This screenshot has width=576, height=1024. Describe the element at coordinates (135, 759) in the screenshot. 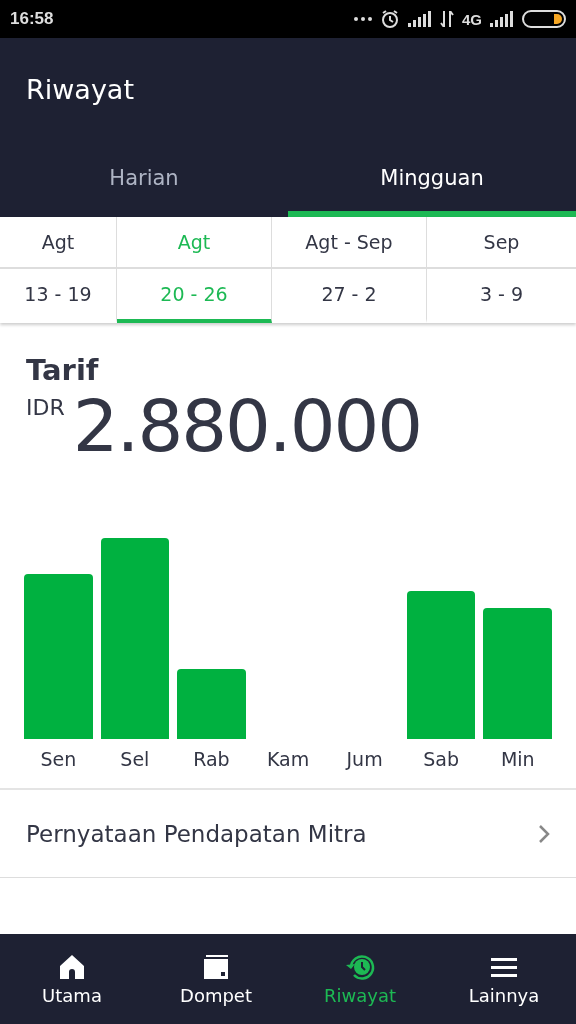

I see `day-label: Sel` at that location.